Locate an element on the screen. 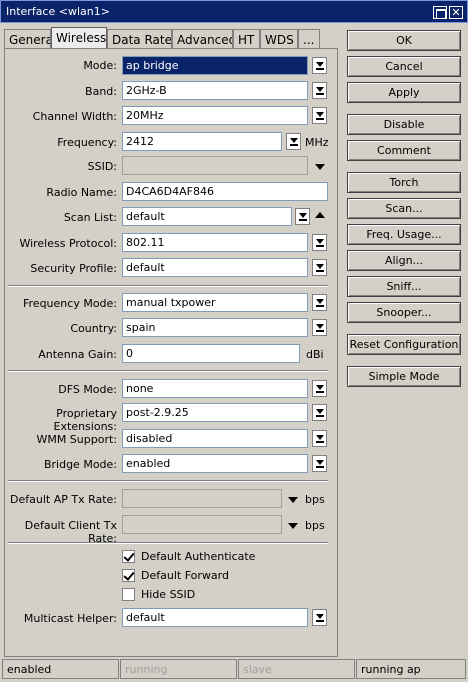  simple-mode-button: Simple Mode is located at coordinates (404, 376).